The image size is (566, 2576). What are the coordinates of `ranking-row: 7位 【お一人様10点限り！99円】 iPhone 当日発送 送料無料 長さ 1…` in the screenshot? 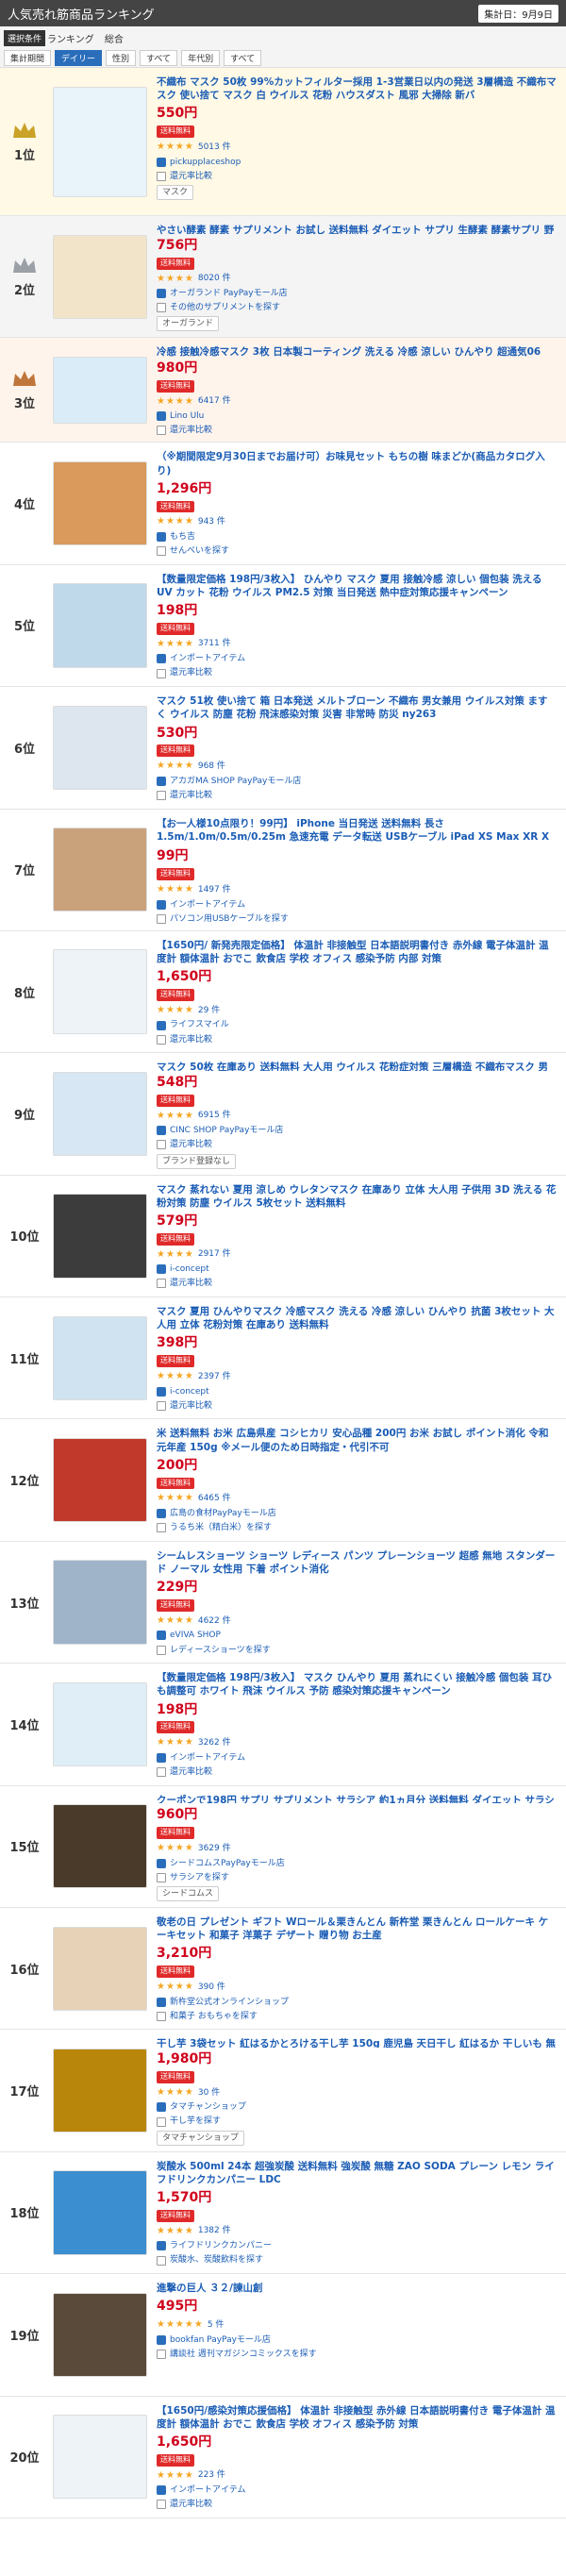 It's located at (283, 870).